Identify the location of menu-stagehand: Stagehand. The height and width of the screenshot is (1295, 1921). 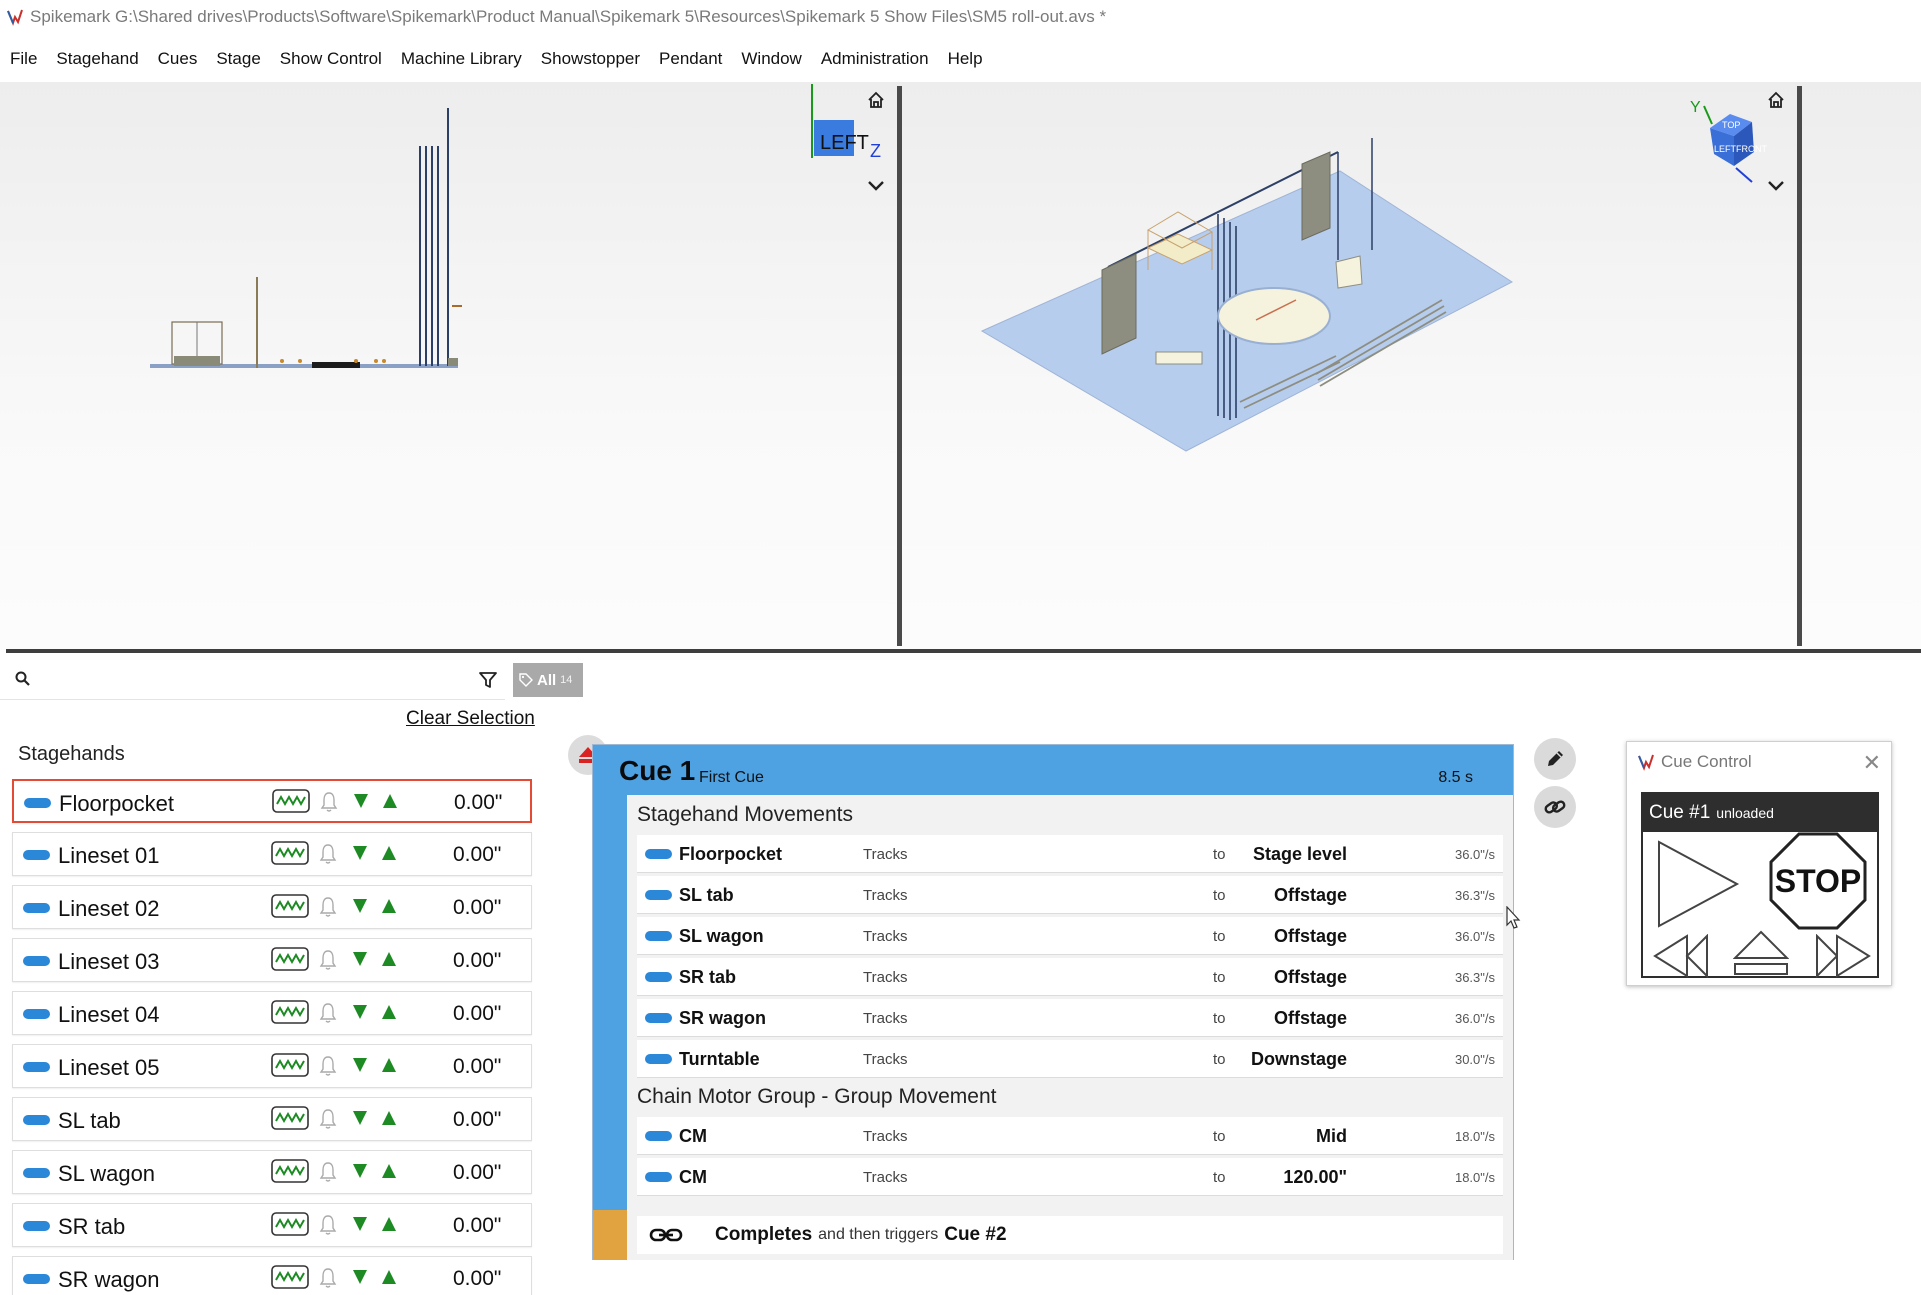
(97, 59).